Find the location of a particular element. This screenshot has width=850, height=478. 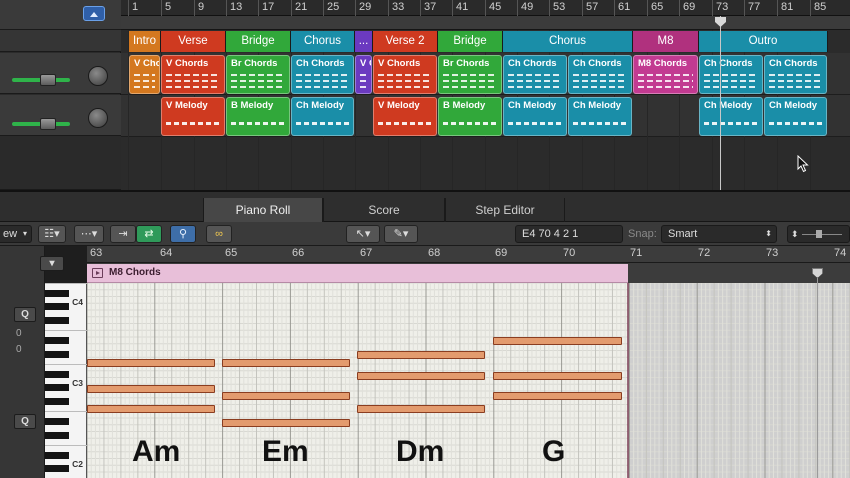

arrangement-marker: Intro is located at coordinates (145, 41).